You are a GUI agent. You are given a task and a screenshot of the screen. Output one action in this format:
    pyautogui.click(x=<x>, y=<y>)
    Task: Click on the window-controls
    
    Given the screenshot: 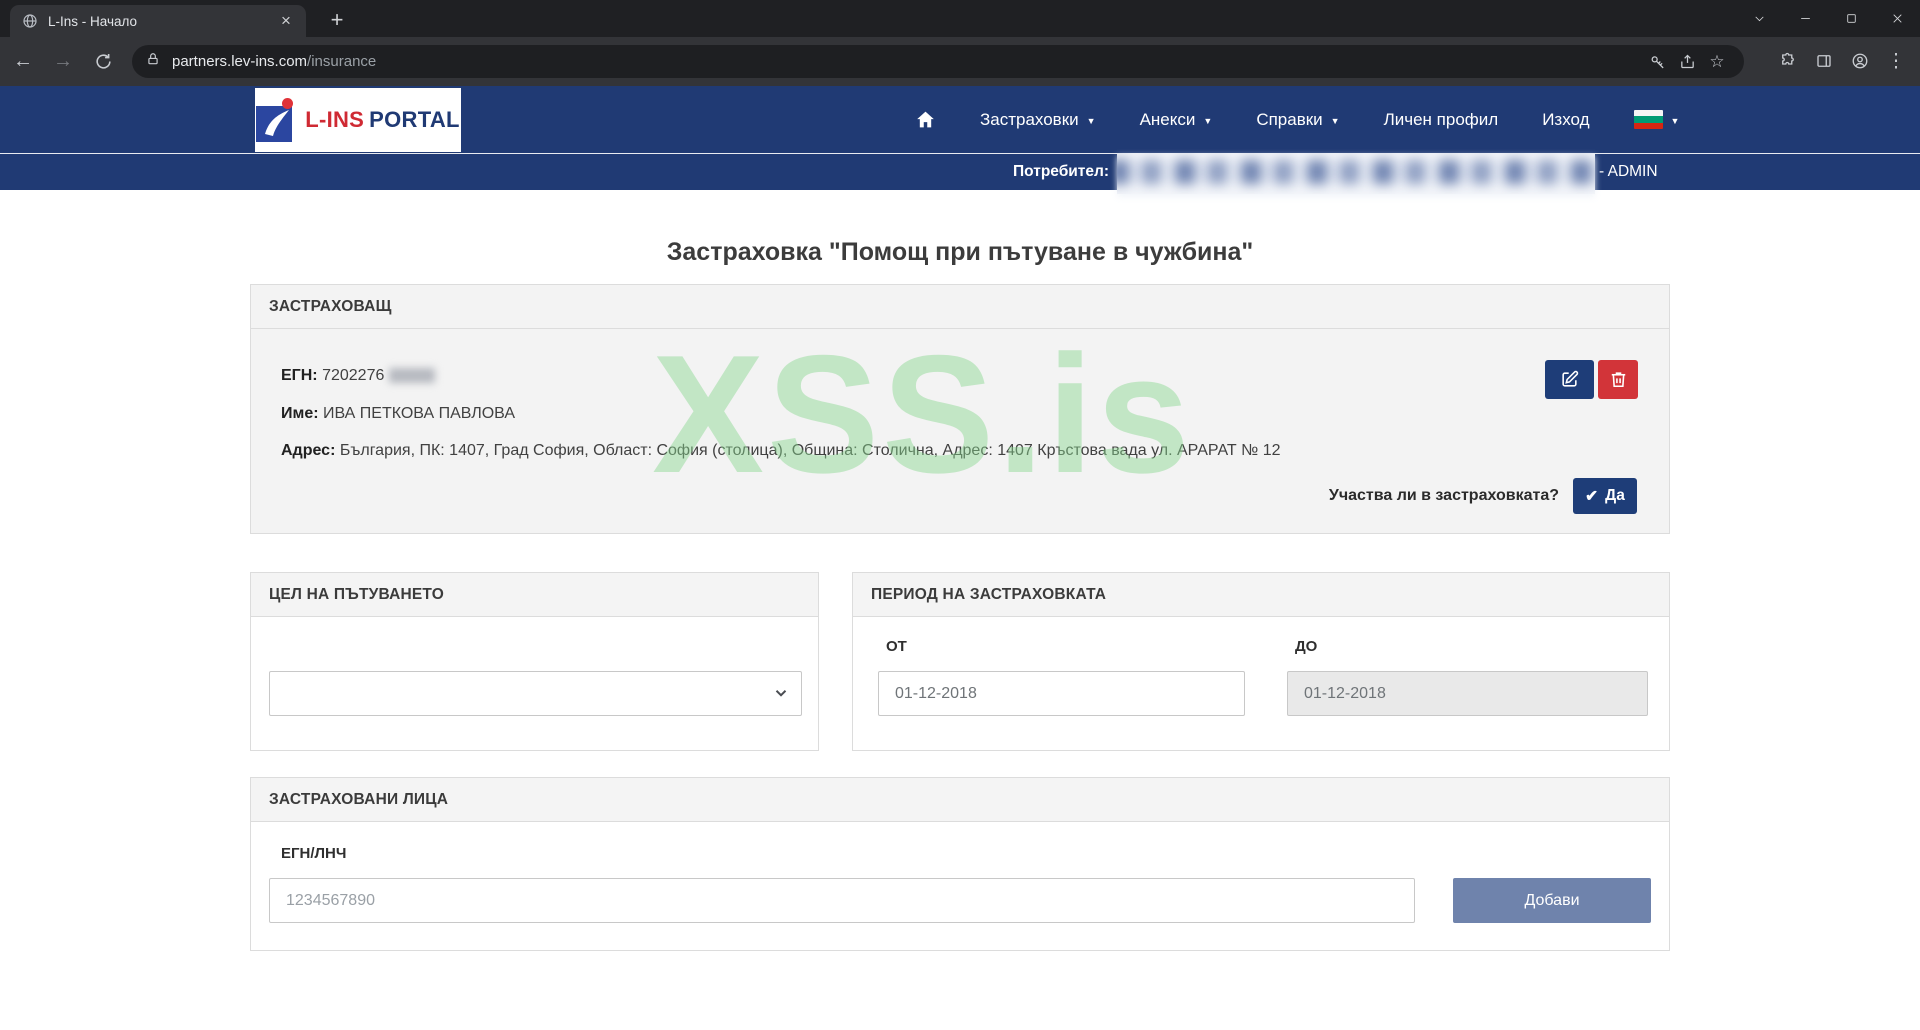 What is the action you would take?
    pyautogui.click(x=1828, y=18)
    